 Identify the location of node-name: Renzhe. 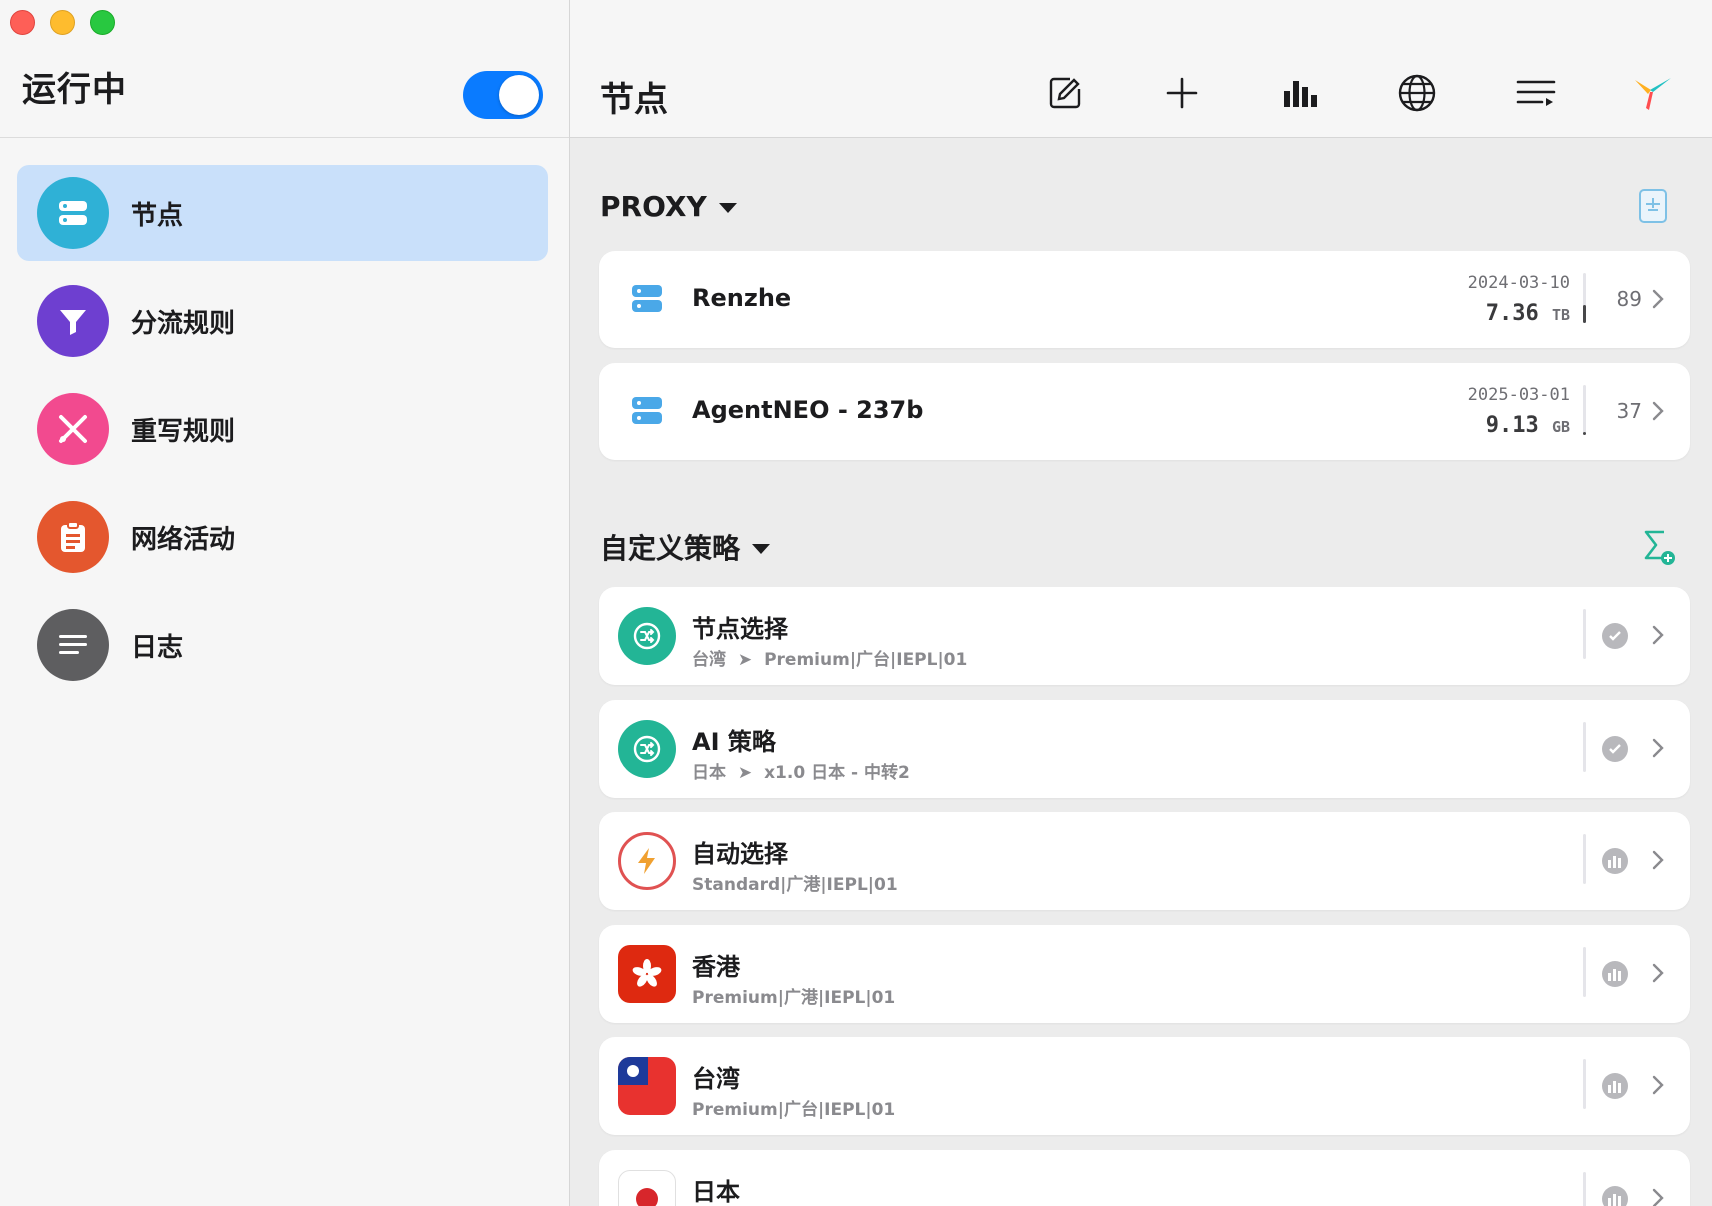
(742, 298).